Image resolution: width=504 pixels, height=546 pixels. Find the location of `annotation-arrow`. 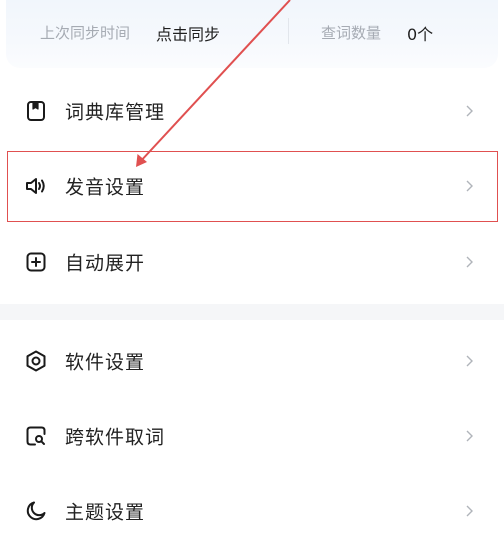

annotation-arrow is located at coordinates (213, 83).